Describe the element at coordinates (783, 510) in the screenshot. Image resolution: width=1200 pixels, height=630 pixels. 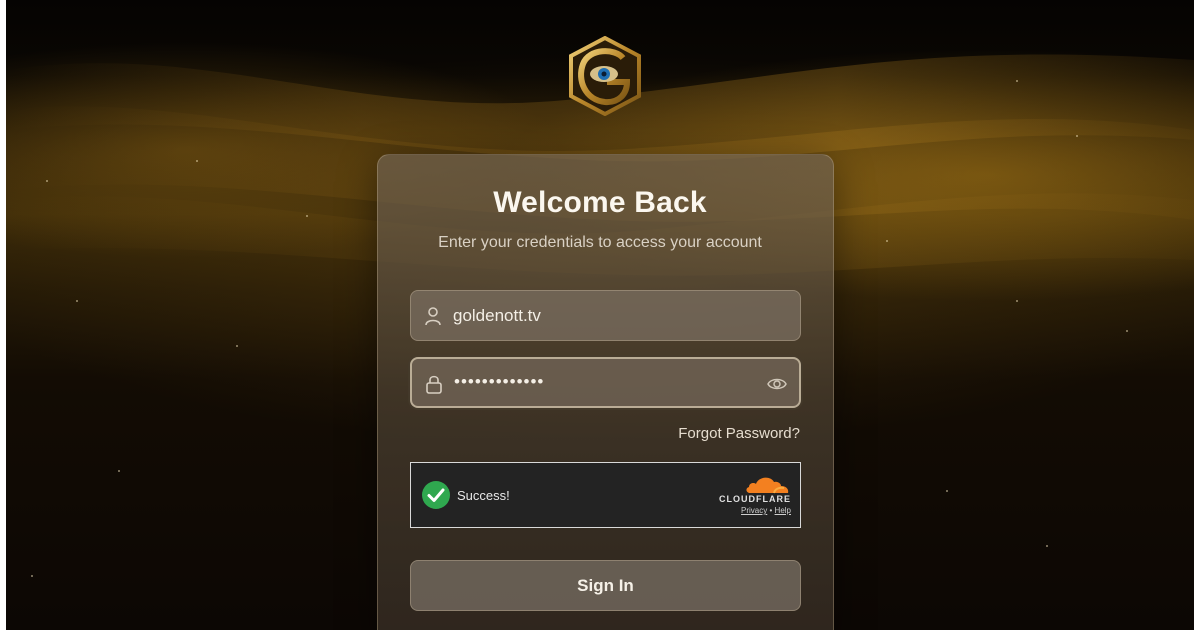
I see `help-link: Help` at that location.